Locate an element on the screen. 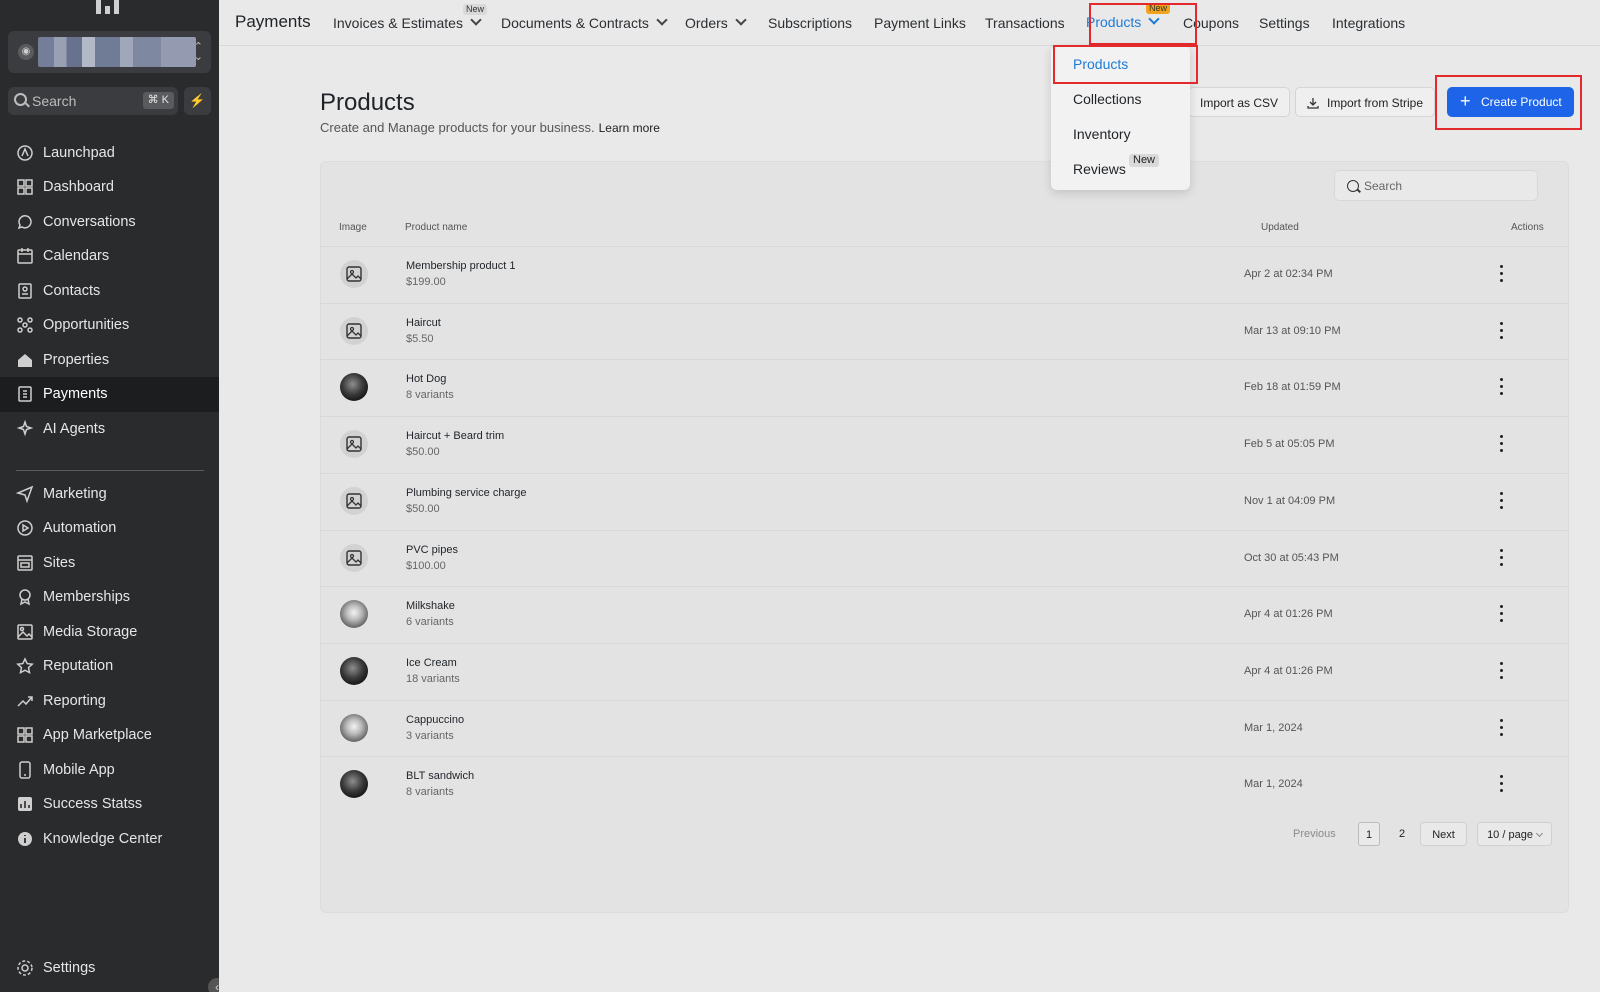 The height and width of the screenshot is (992, 1600). product-name: Plumbing service charge is located at coordinates (466, 493).